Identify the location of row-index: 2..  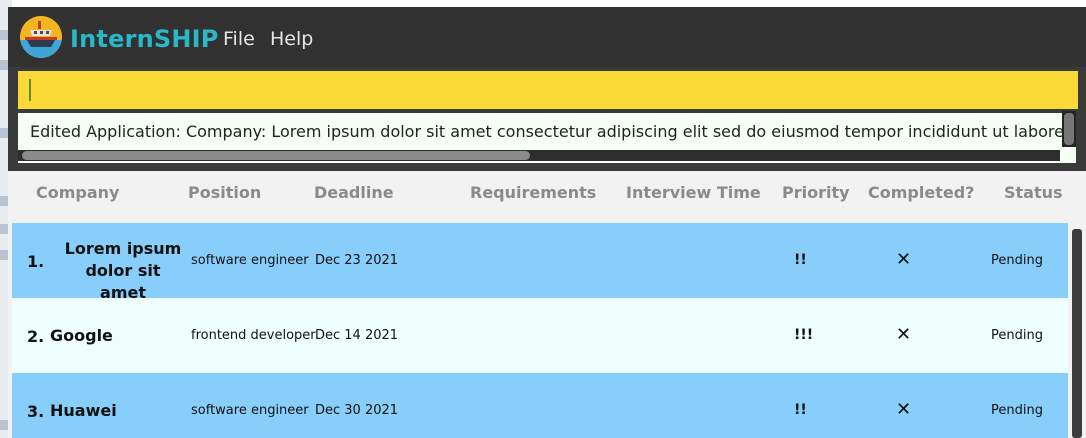
(36, 336).